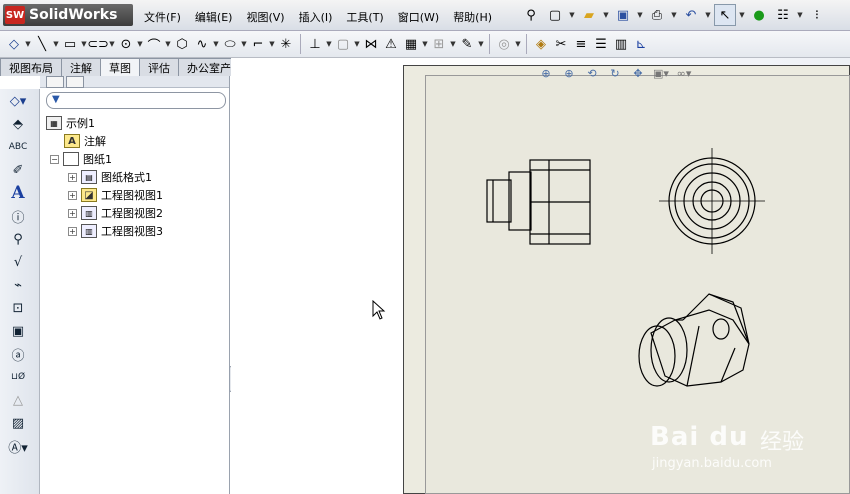  I want to click on smart-dimension-icon: ◇▾, so click(18, 101).